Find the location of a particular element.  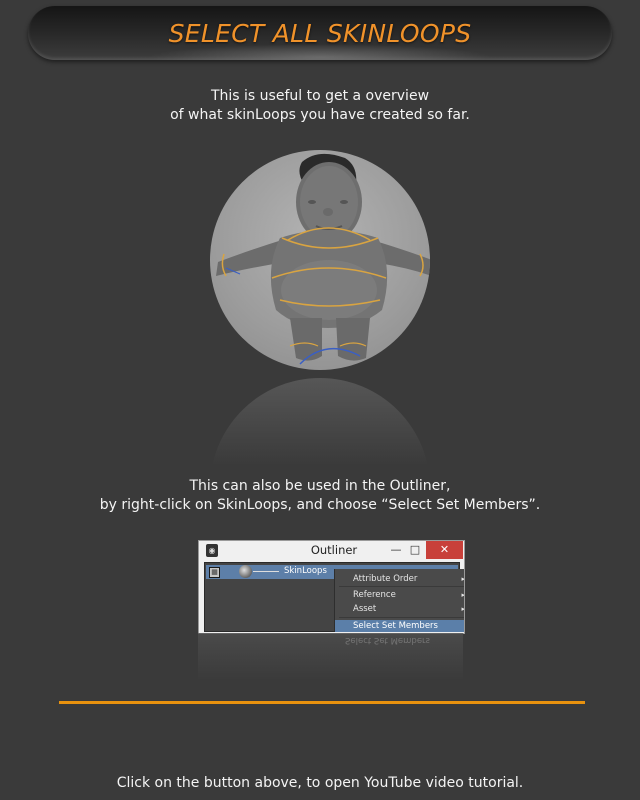

character-preview-image is located at coordinates (320, 260).